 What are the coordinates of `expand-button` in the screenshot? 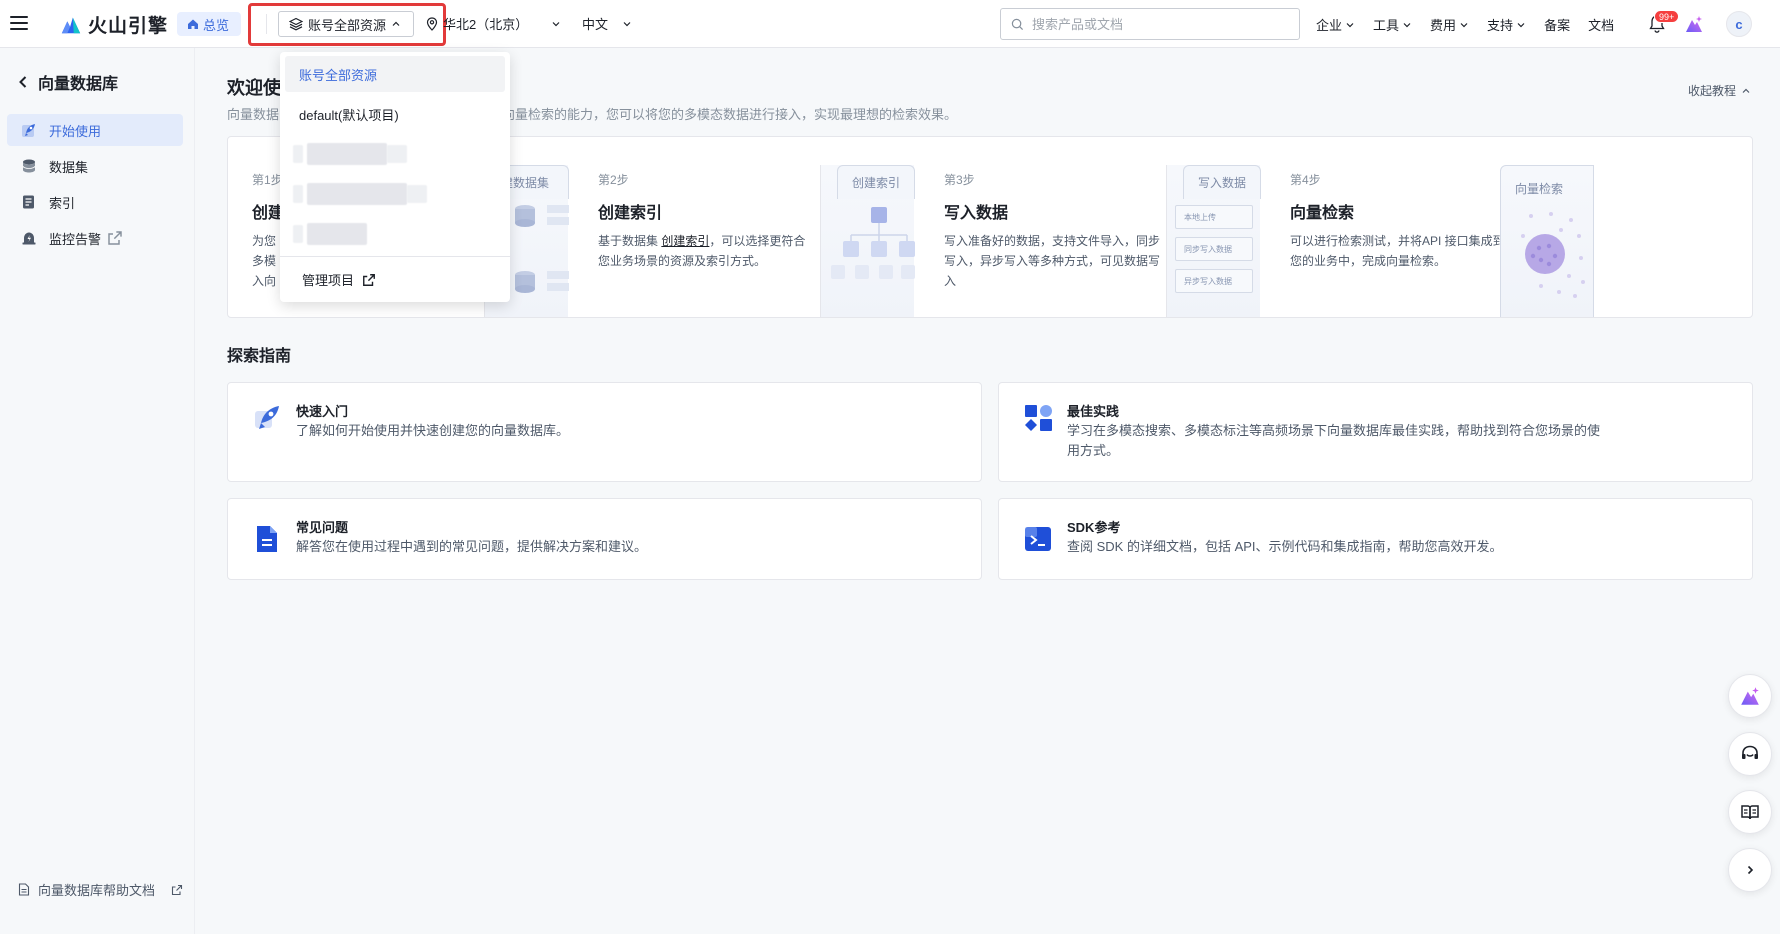 It's located at (1750, 870).